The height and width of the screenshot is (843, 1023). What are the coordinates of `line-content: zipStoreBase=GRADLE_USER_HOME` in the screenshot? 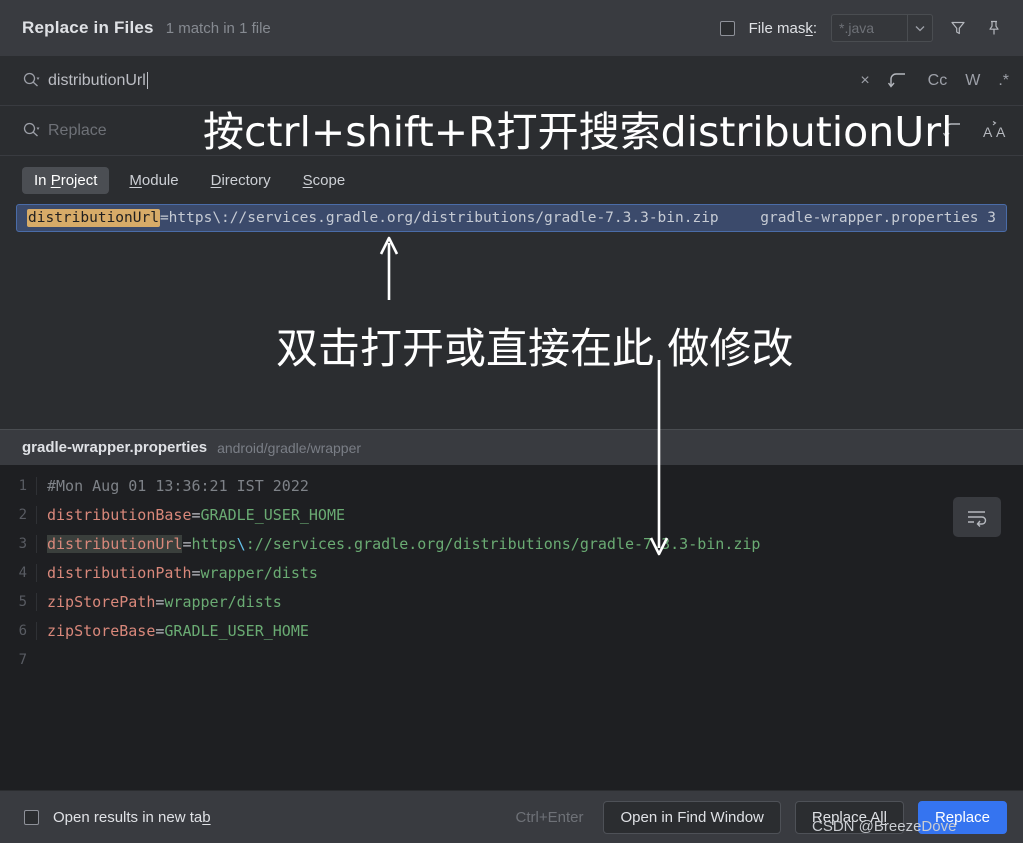 It's located at (172, 630).